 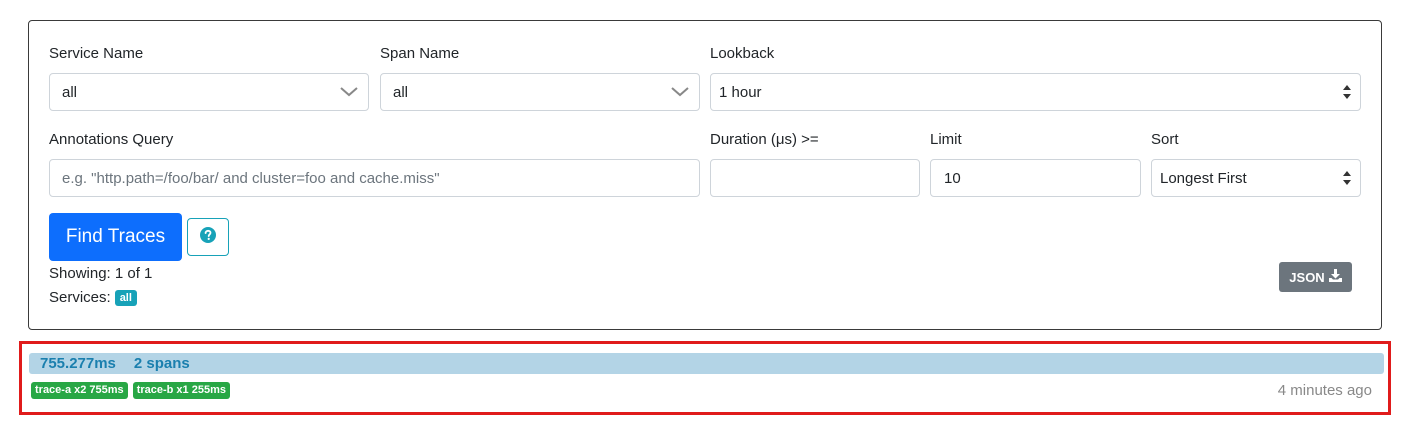 What do you see at coordinates (125, 298) in the screenshot?
I see `services-badge: all` at bounding box center [125, 298].